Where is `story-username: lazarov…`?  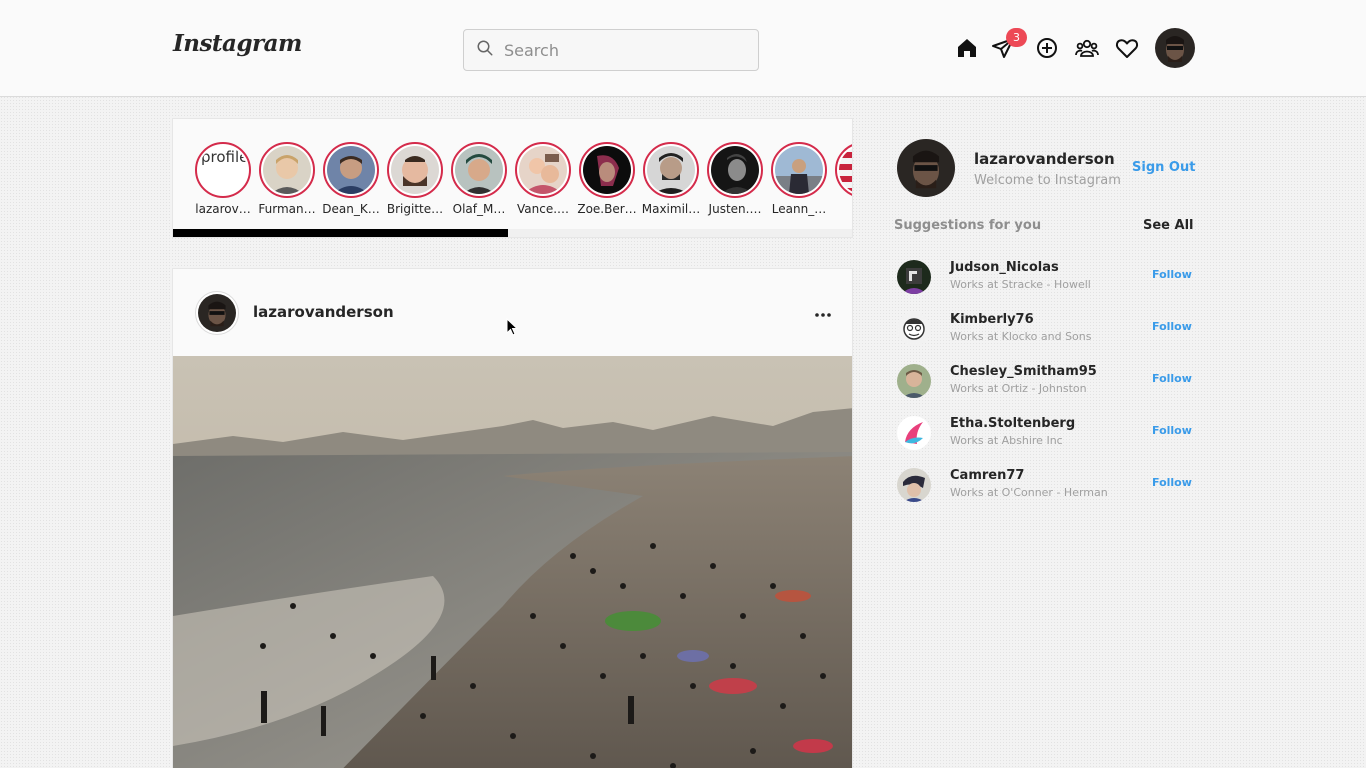 story-username: lazarov… is located at coordinates (223, 209).